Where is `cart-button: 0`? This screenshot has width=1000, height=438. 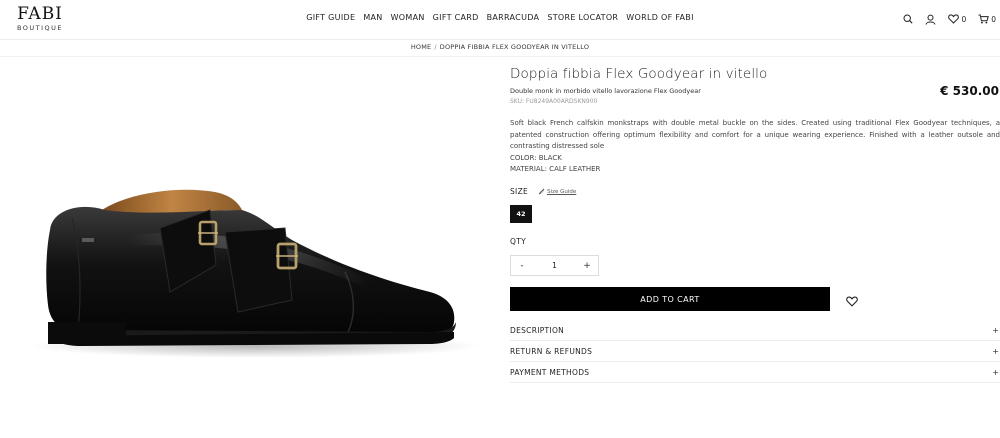 cart-button: 0 is located at coordinates (987, 19).